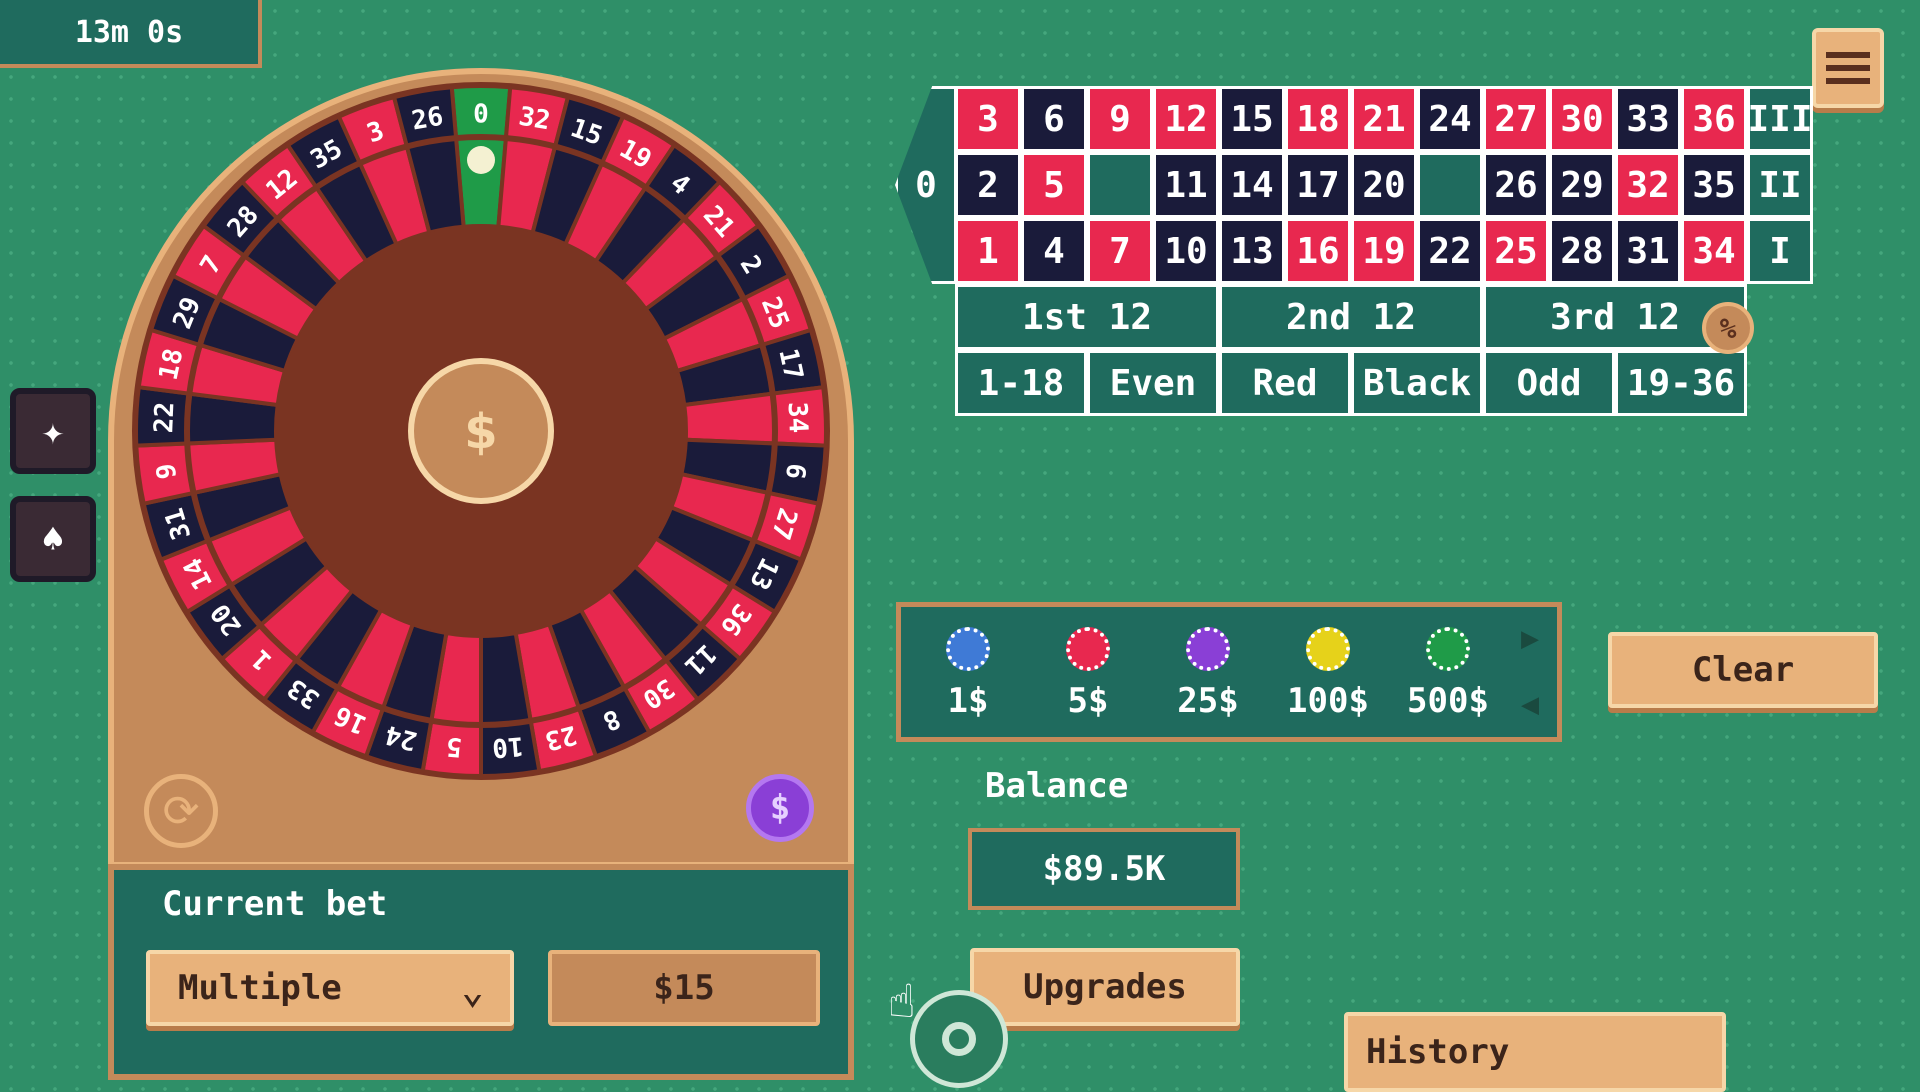  I want to click on table-number: 14, so click(1252, 185).